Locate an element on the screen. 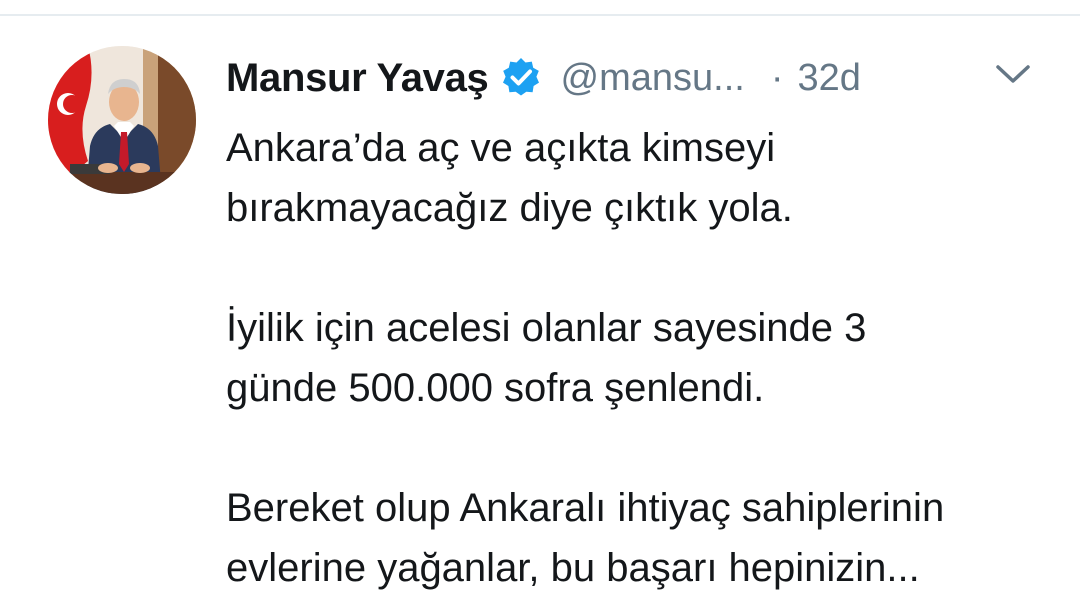 The width and height of the screenshot is (1080, 600). tweet-line: günde 500.000 sofra şenlendi. is located at coordinates (495, 388).